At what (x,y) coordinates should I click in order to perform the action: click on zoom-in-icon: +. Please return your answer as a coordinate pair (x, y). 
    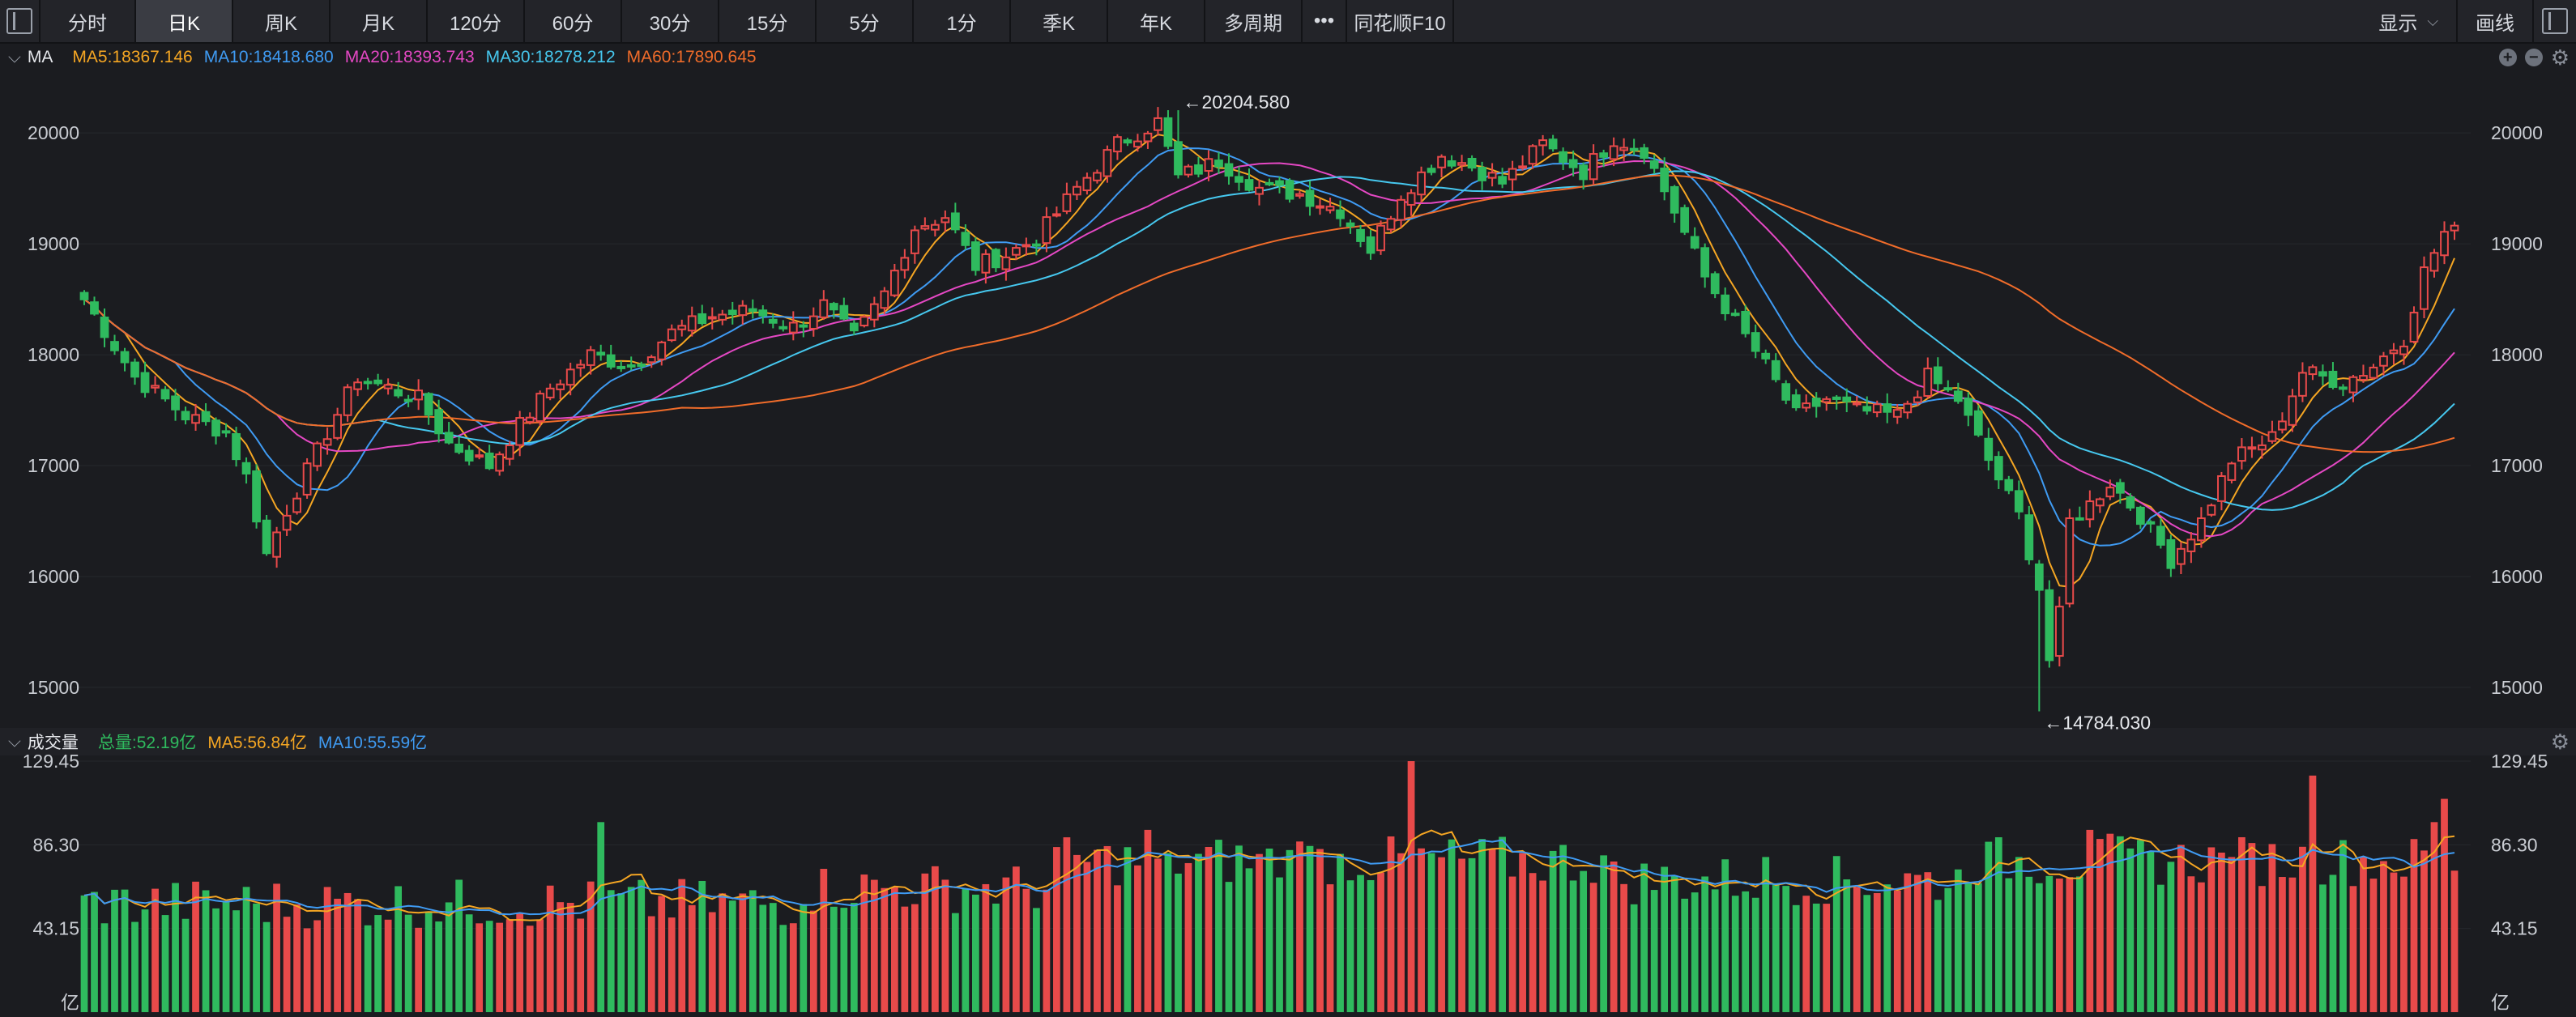
    Looking at the image, I should click on (2507, 57).